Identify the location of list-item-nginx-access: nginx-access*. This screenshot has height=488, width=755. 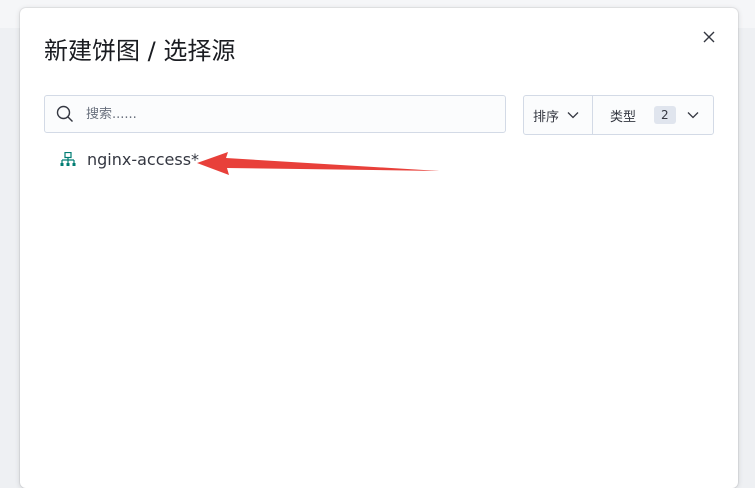
(129, 159).